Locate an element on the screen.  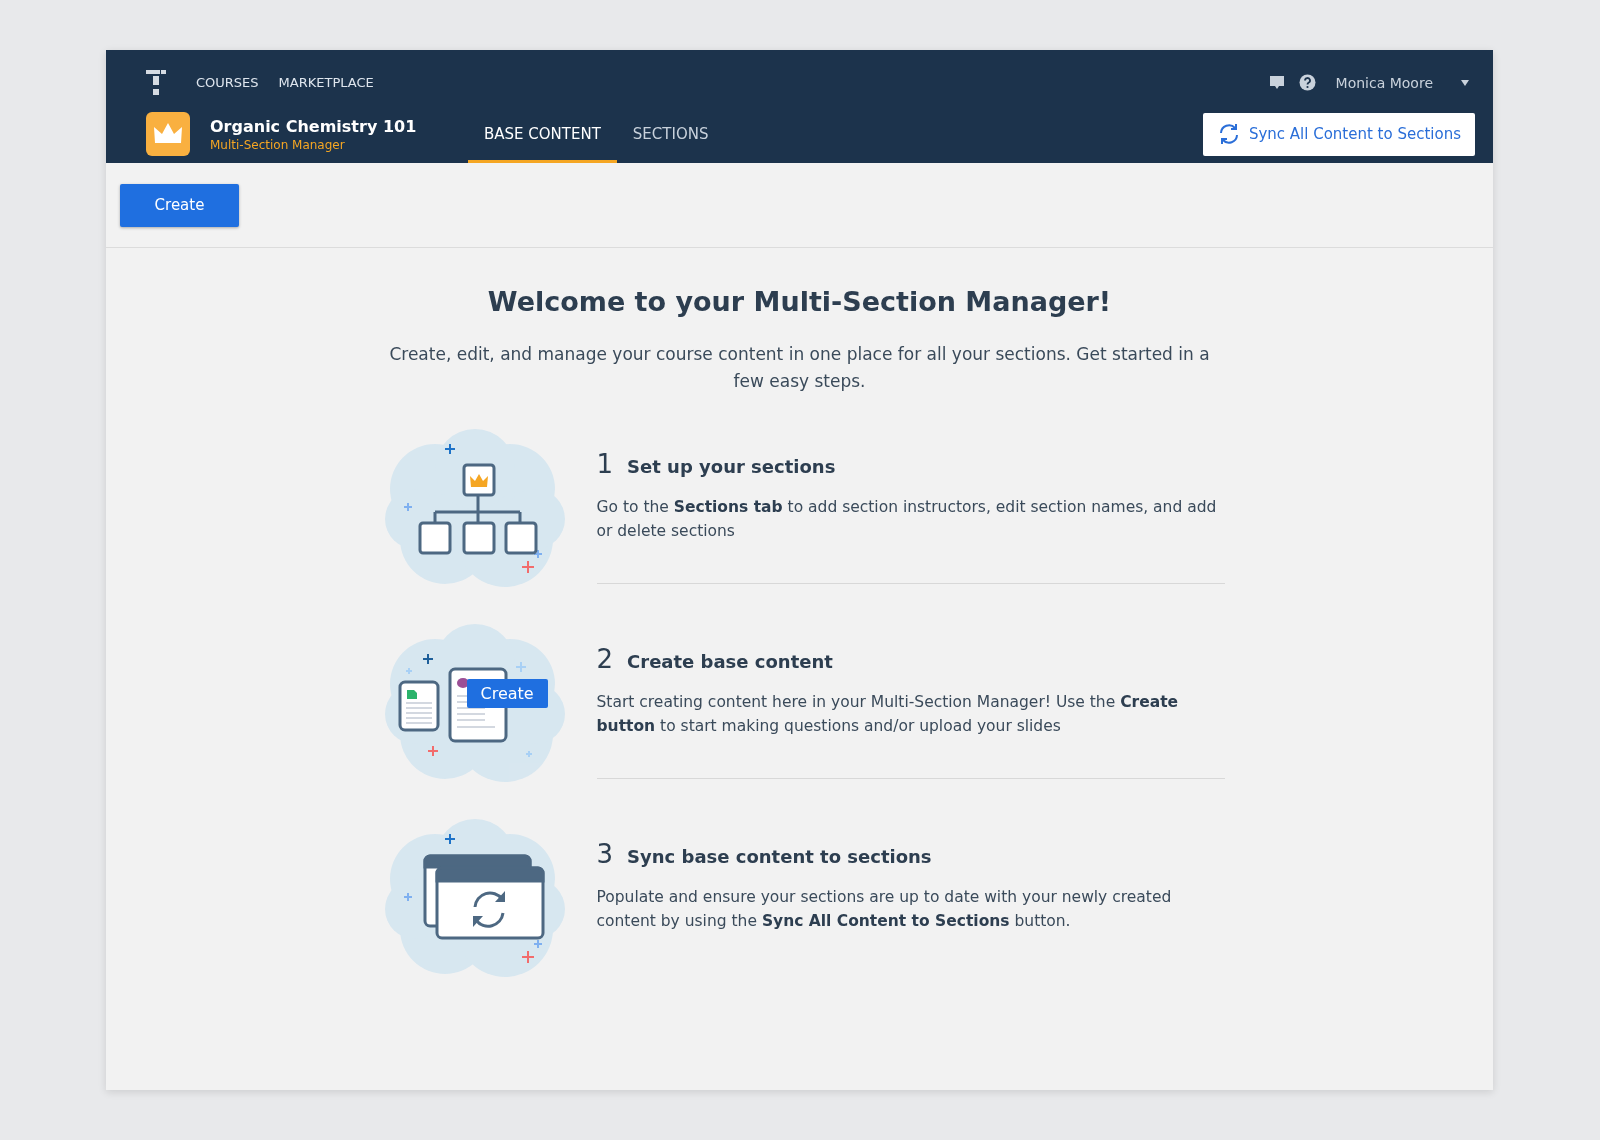
create-button: Create is located at coordinates (179, 205).